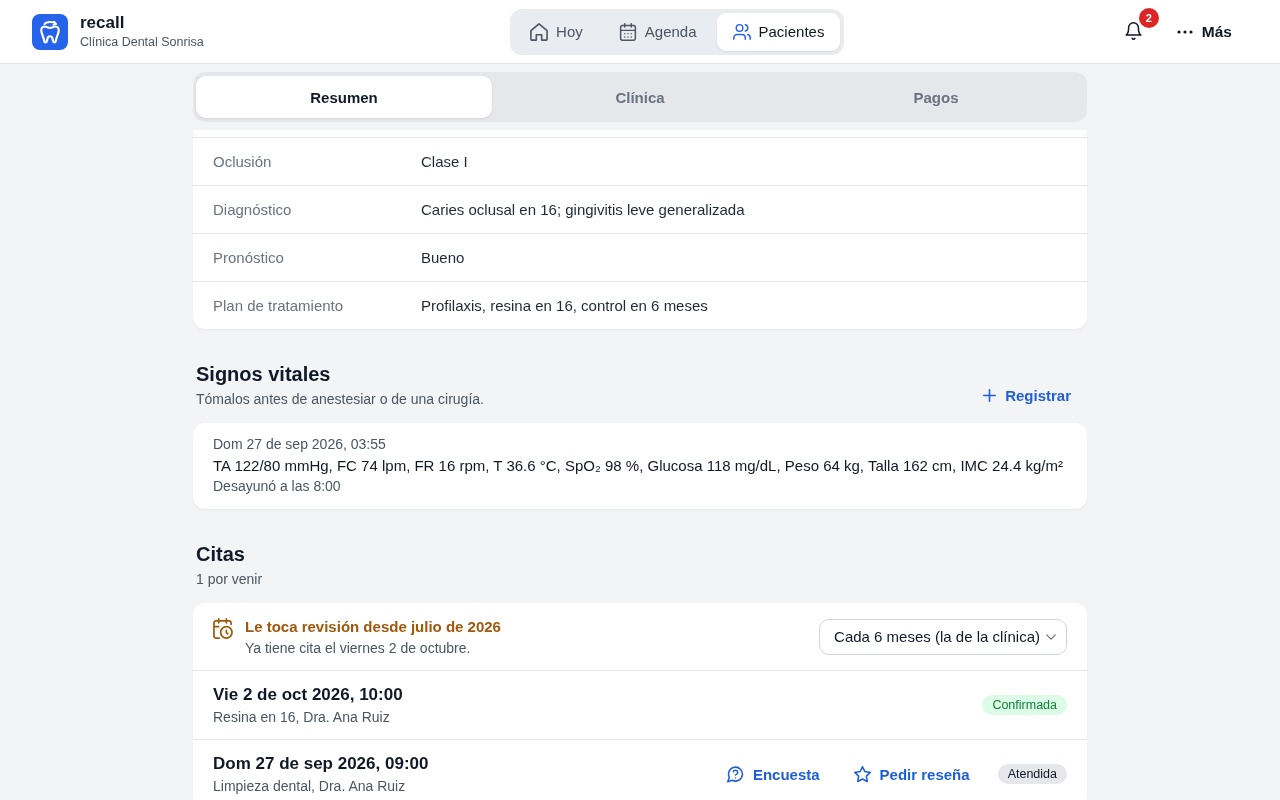 The width and height of the screenshot is (1280, 800). Describe the element at coordinates (735, 774) in the screenshot. I see `question-bubble-icon` at that location.